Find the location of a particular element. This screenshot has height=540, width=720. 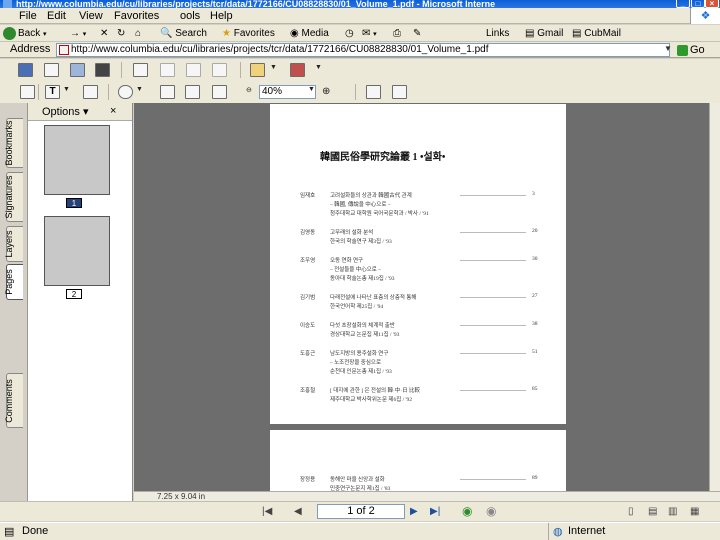

hand-tool-icon is located at coordinates (27, 92).